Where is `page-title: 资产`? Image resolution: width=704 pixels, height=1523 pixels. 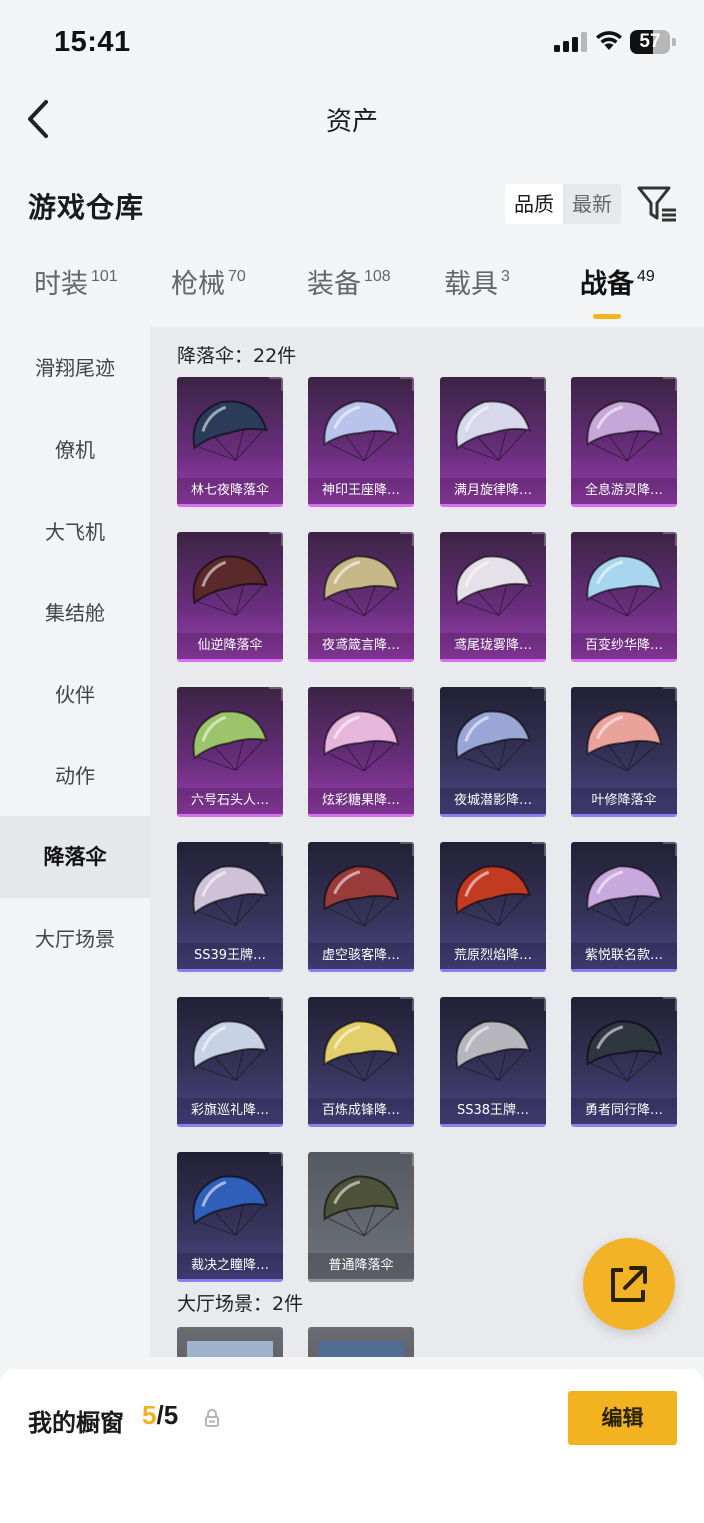 page-title: 资产 is located at coordinates (351, 122).